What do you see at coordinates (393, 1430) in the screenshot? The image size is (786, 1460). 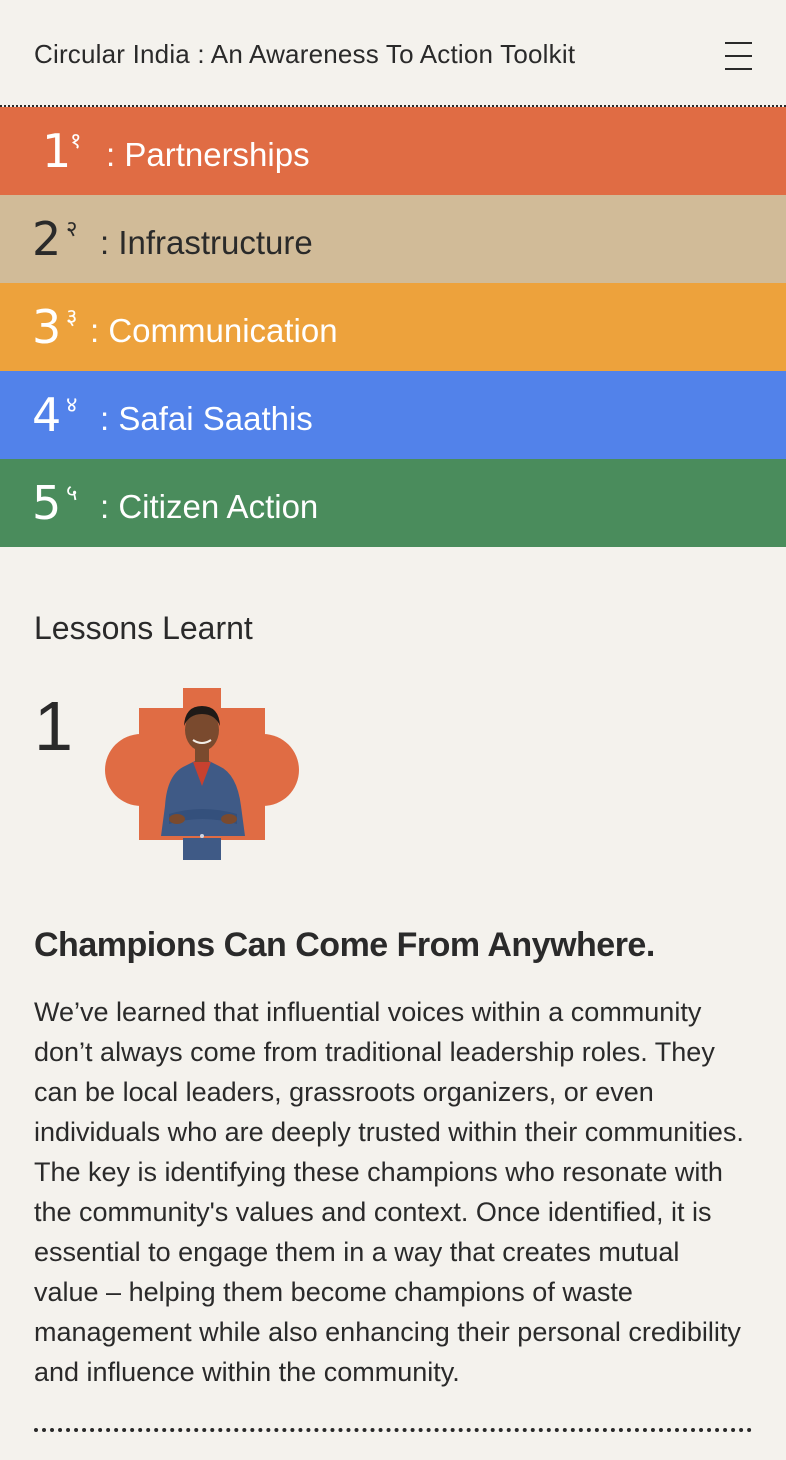 I see `dotted-divider` at bounding box center [393, 1430].